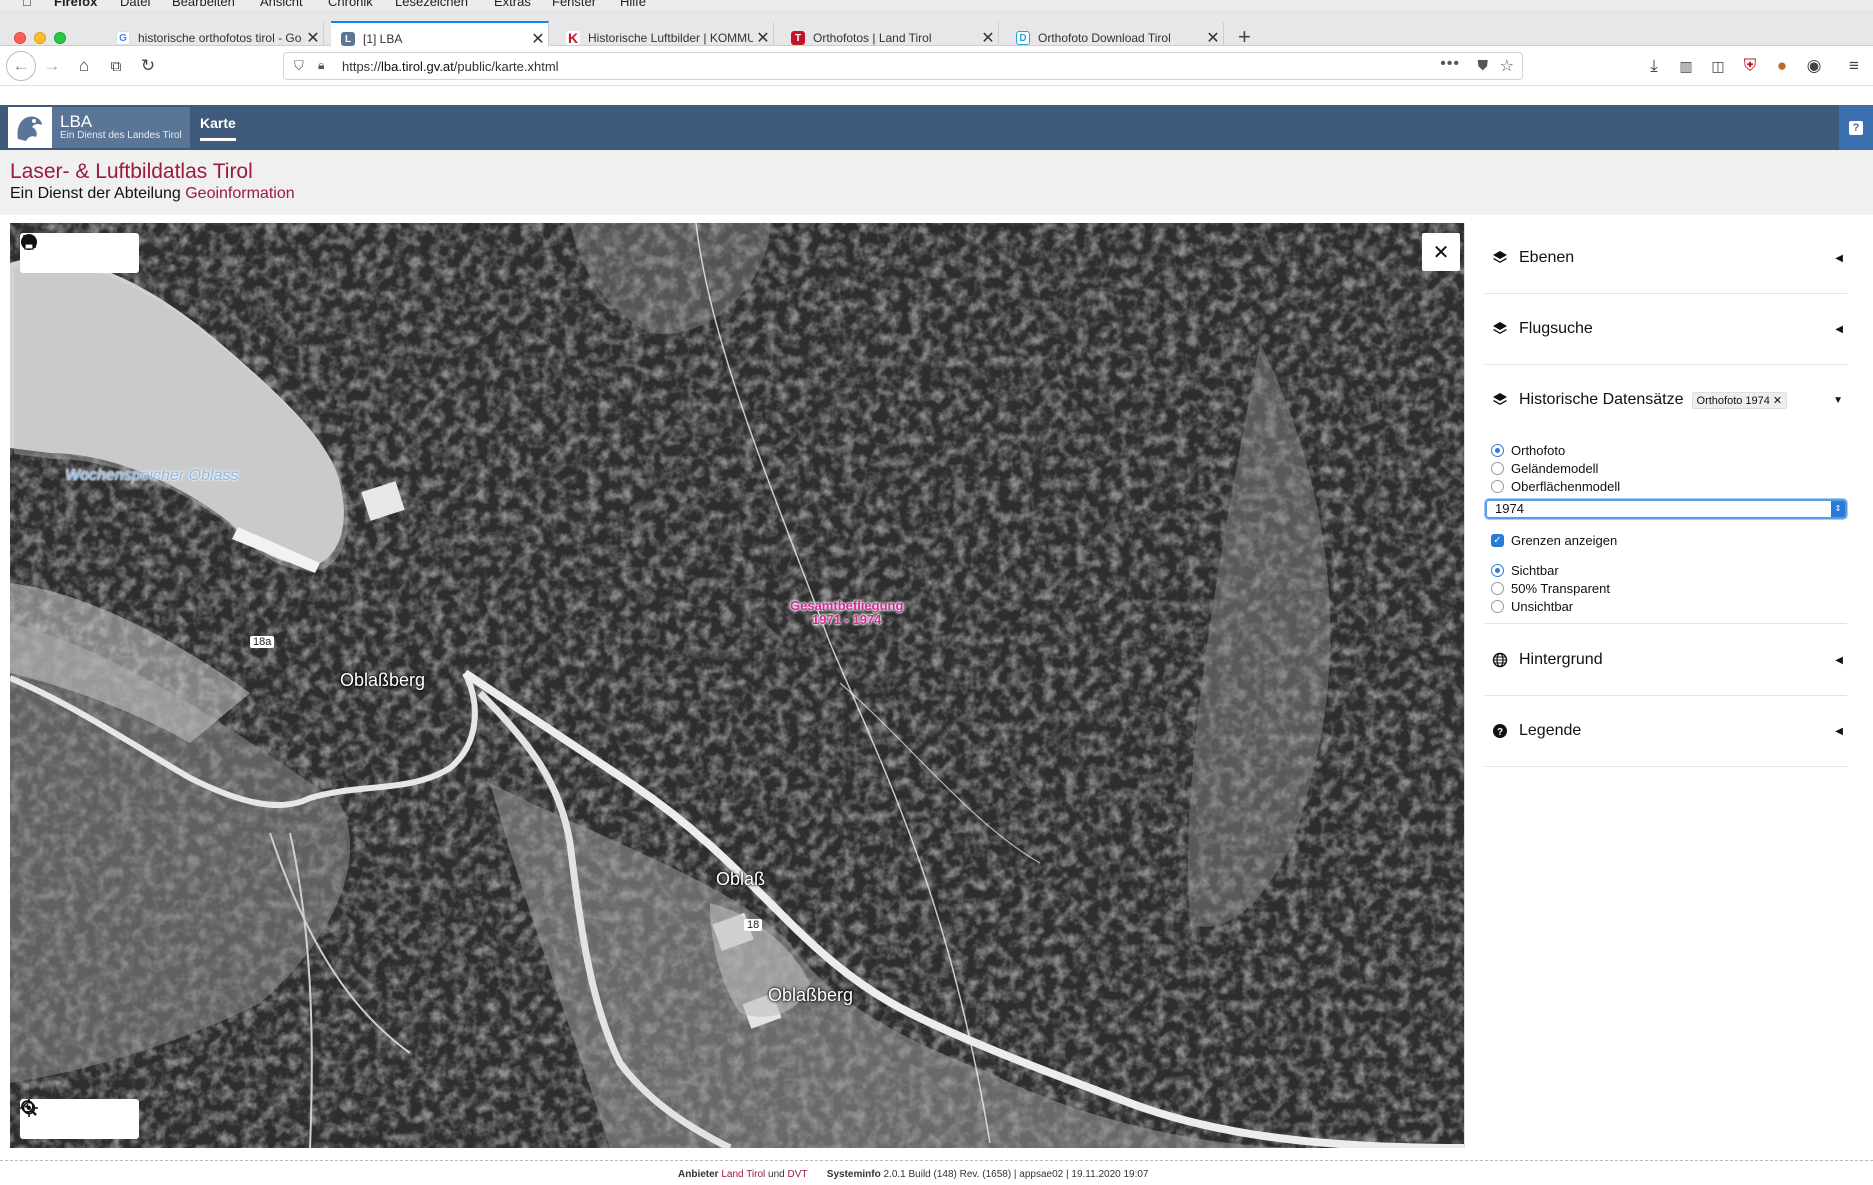 Image resolution: width=1873 pixels, height=1185 pixels. Describe the element at coordinates (1782, 66) in the screenshot. I see `extension-icon: ●` at that location.